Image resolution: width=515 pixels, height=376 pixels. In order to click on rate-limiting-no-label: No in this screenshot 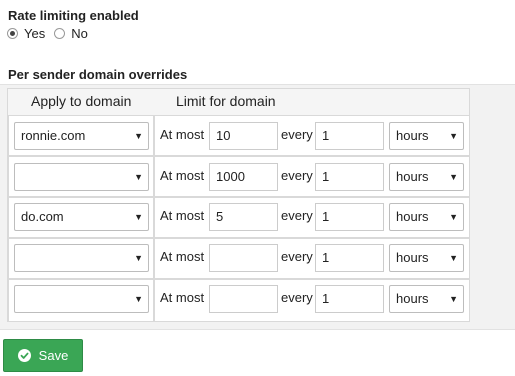, I will do `click(79, 33)`.